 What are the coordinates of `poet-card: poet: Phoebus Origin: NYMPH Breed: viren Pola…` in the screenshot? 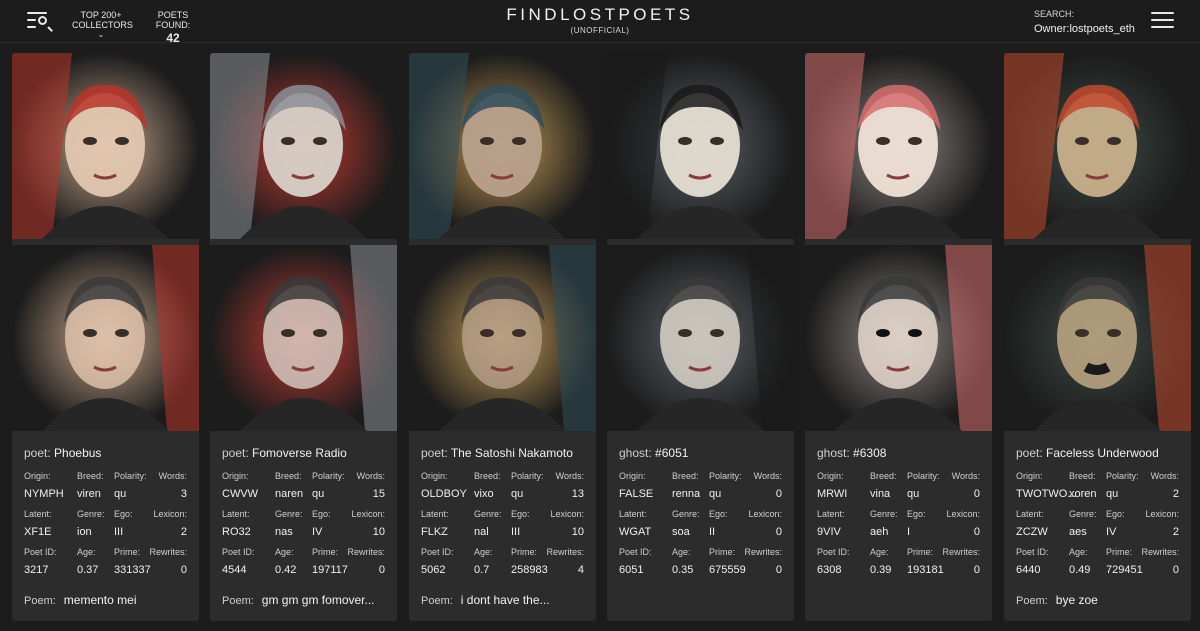 It's located at (105, 337).